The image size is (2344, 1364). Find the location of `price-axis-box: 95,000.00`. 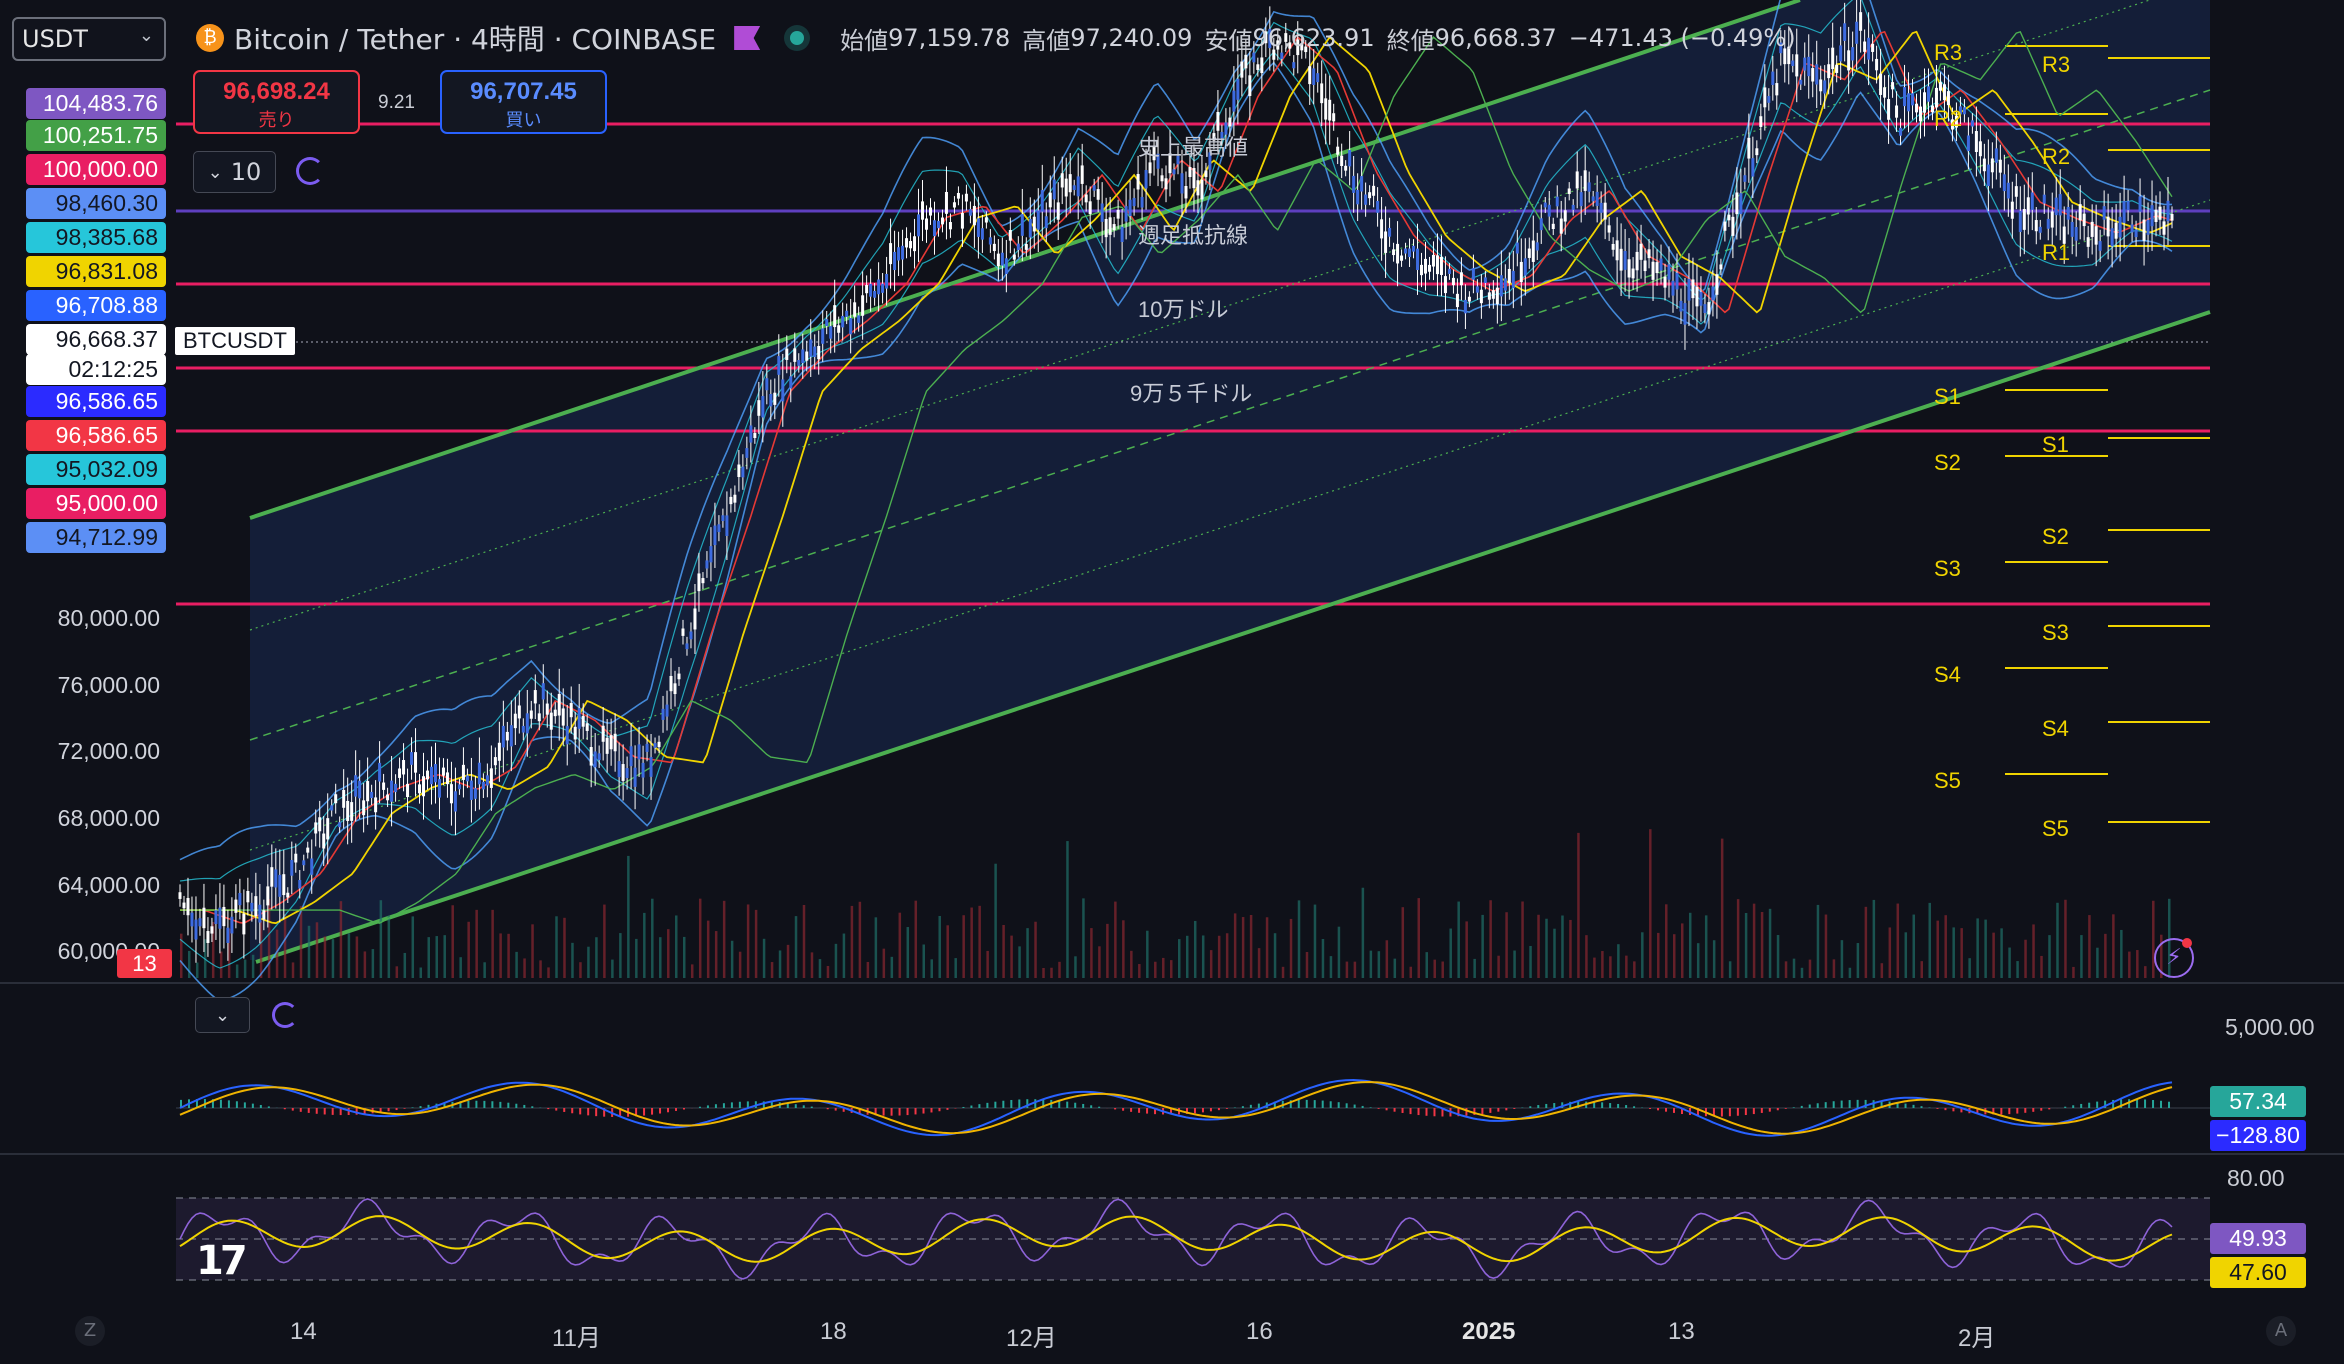

price-axis-box: 95,000.00 is located at coordinates (96, 503).